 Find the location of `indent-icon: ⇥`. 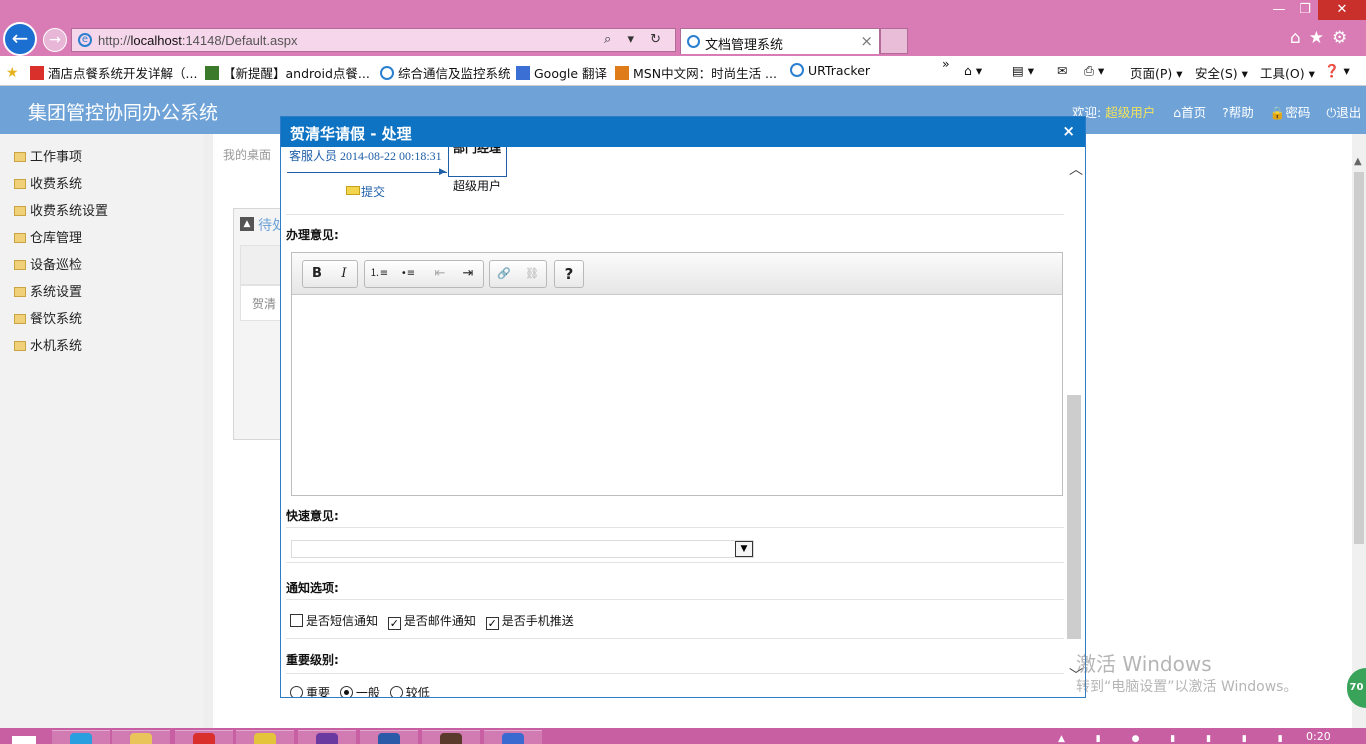

indent-icon: ⇥ is located at coordinates (468, 274).